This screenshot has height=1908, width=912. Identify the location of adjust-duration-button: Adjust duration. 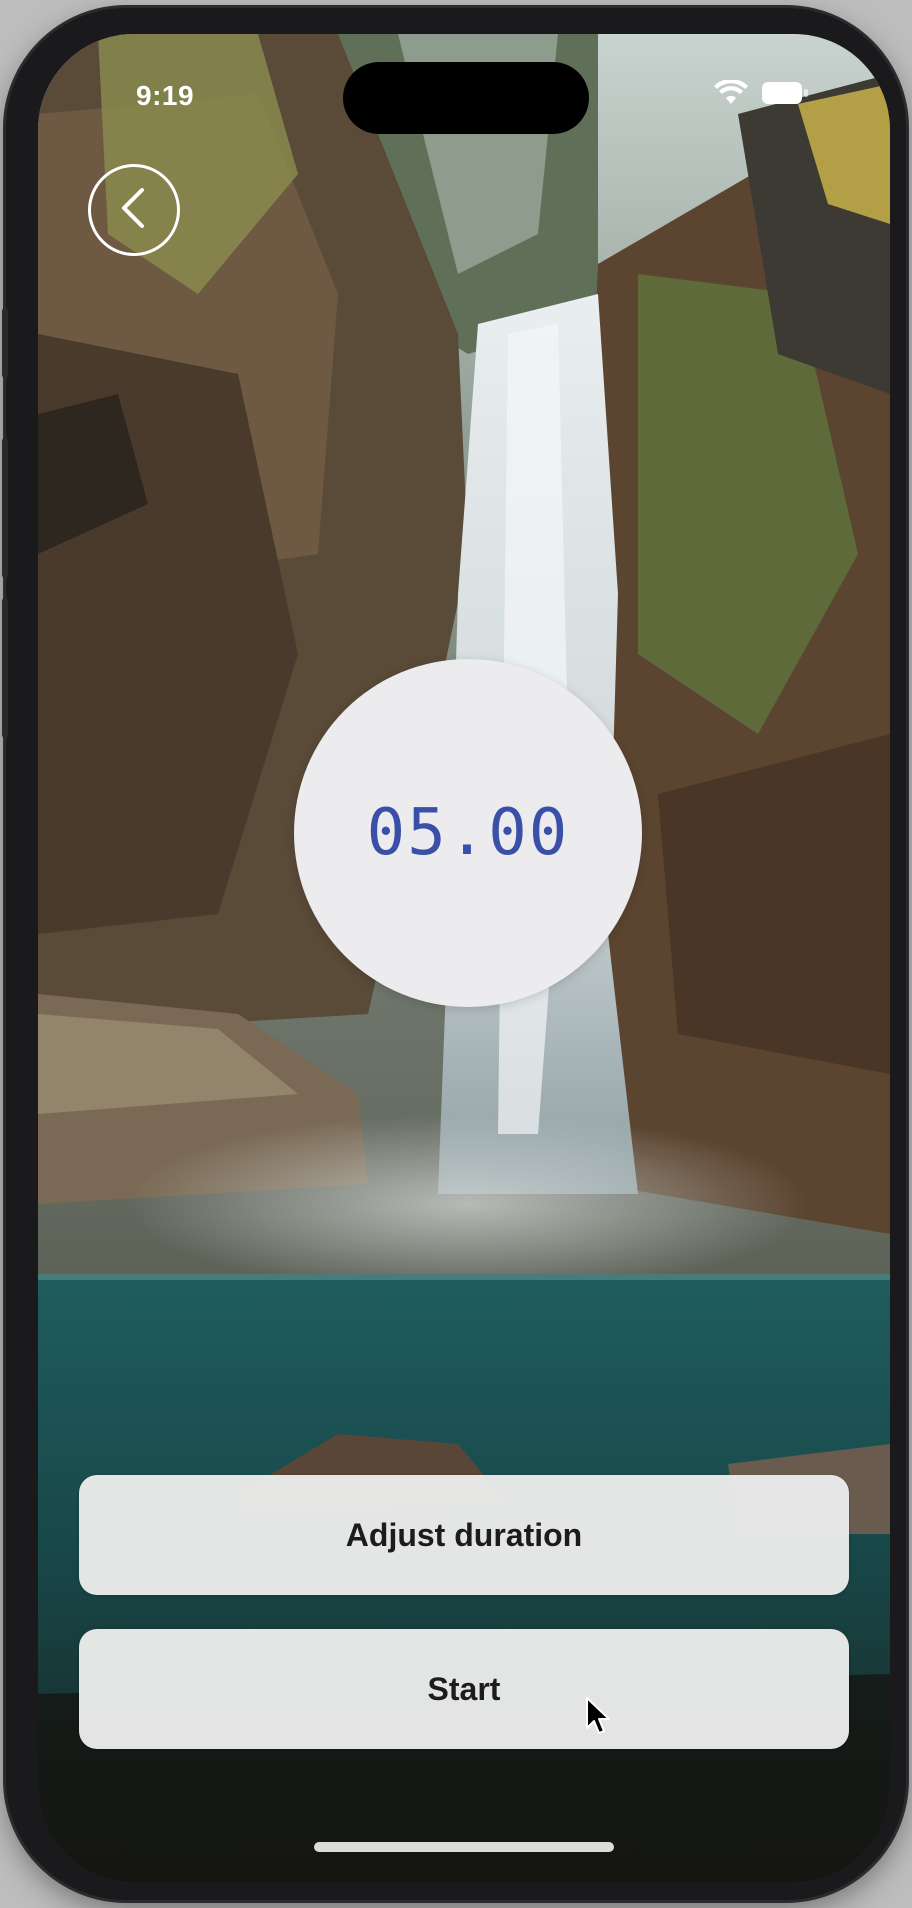
(464, 1535).